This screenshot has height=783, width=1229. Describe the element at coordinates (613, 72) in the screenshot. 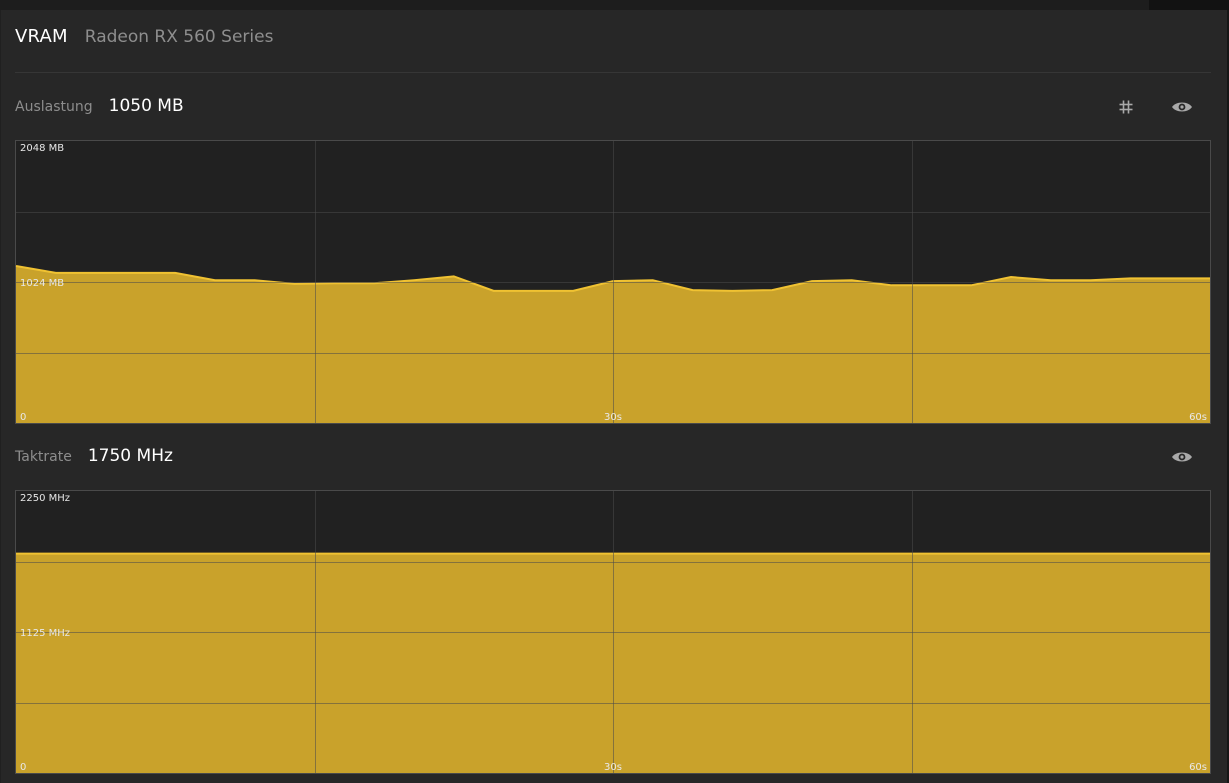

I see `header-divider` at that location.